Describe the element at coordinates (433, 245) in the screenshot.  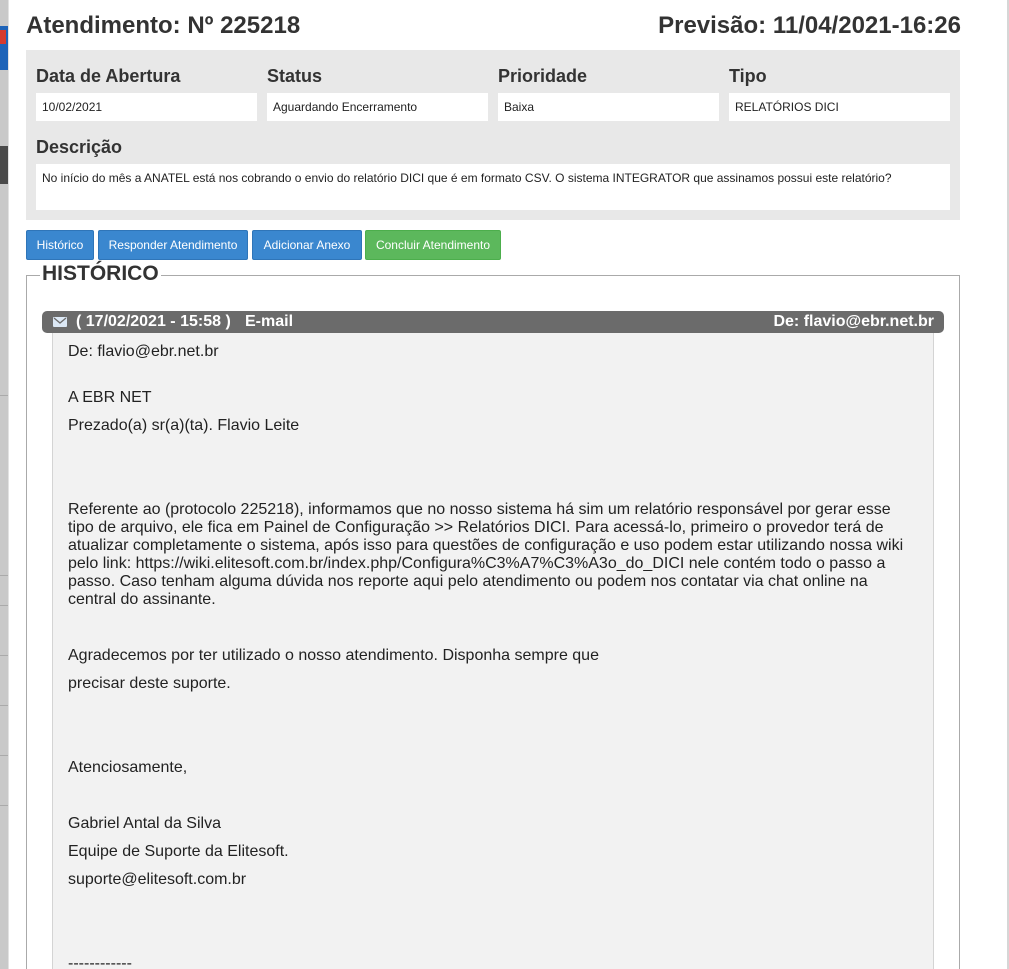
I see `conclude-button: Concluir Atendimento` at that location.